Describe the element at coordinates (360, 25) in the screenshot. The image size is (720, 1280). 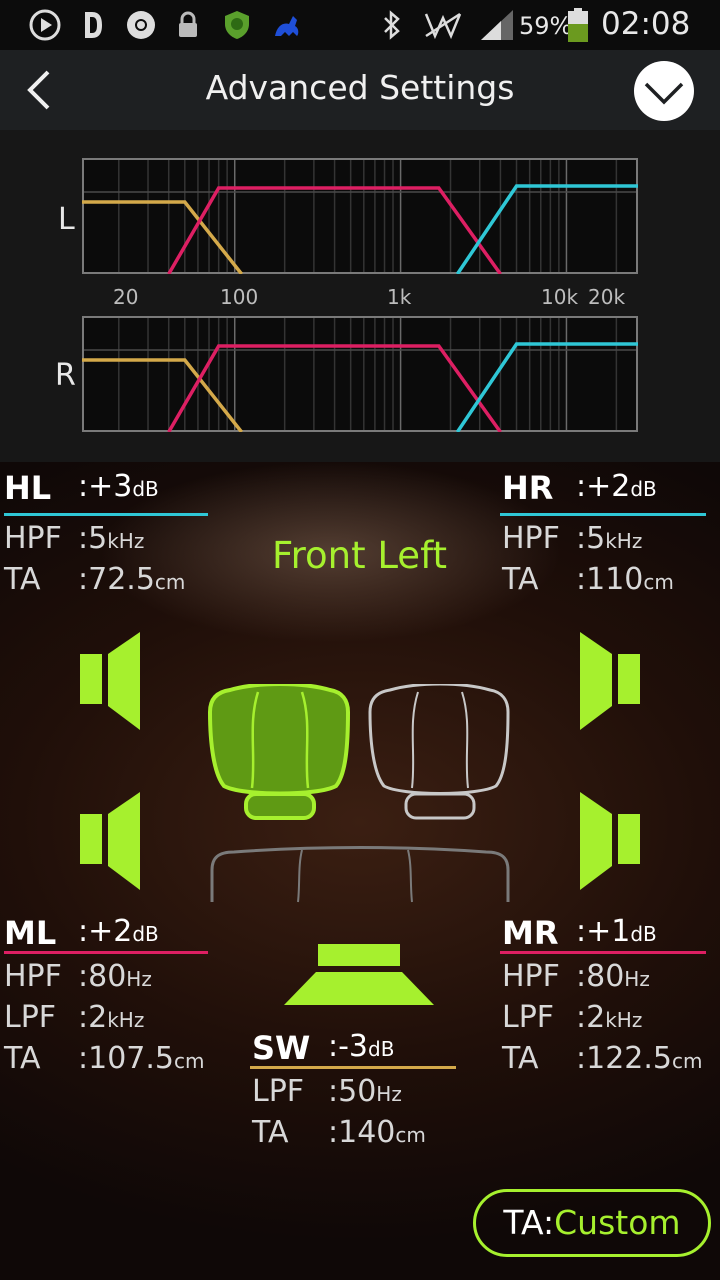
I see `status-bar: 59% 02:08` at that location.